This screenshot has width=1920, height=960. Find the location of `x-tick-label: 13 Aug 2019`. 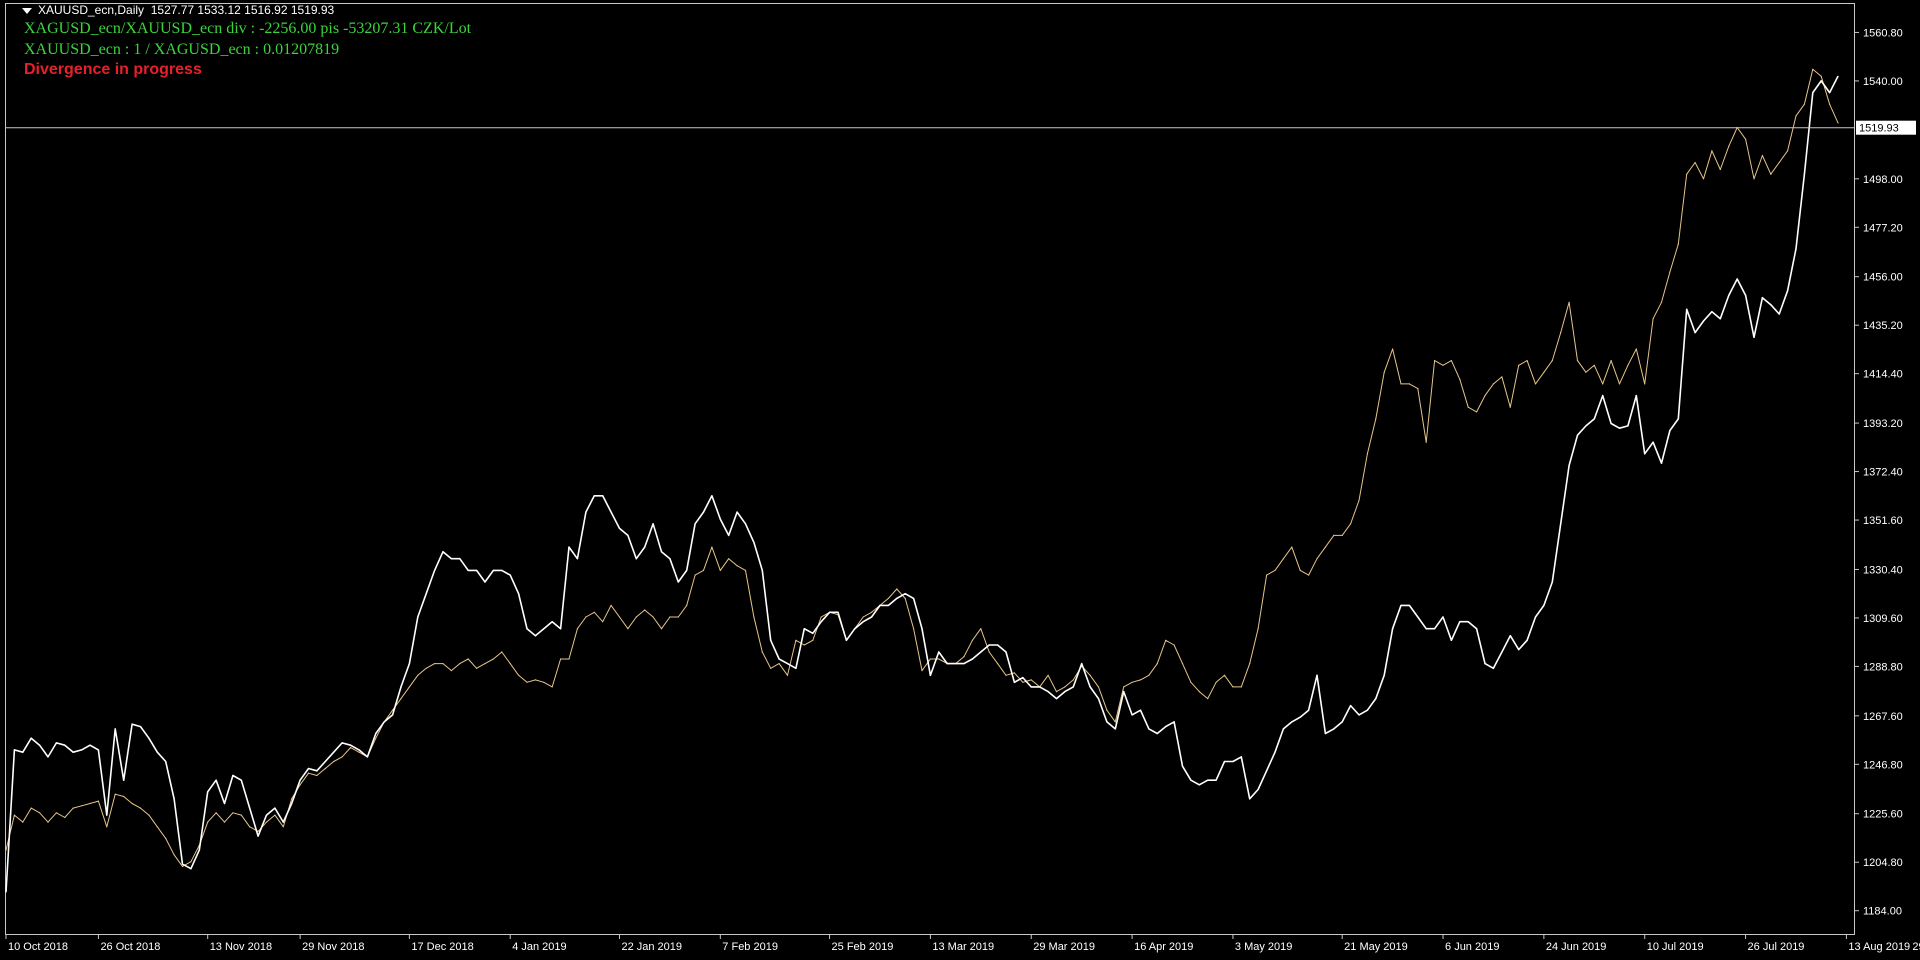

x-tick-label: 13 Aug 2019 is located at coordinates (1879, 947).